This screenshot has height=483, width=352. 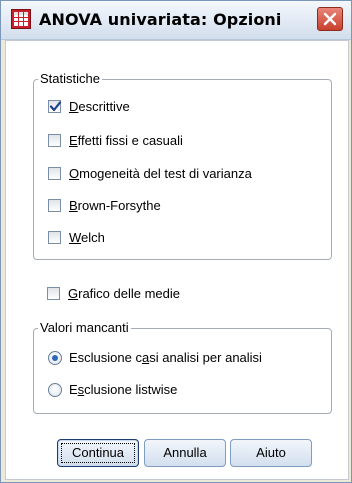 What do you see at coordinates (70, 78) in the screenshot?
I see `statistiche-legend: Statistiche` at bounding box center [70, 78].